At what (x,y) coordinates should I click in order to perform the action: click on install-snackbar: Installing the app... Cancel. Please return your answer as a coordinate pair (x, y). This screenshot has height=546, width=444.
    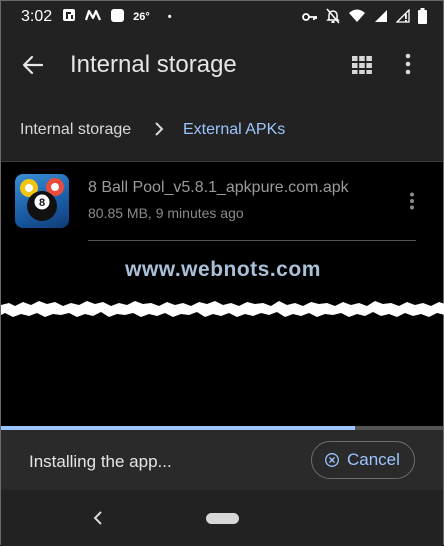
    Looking at the image, I should click on (222, 460).